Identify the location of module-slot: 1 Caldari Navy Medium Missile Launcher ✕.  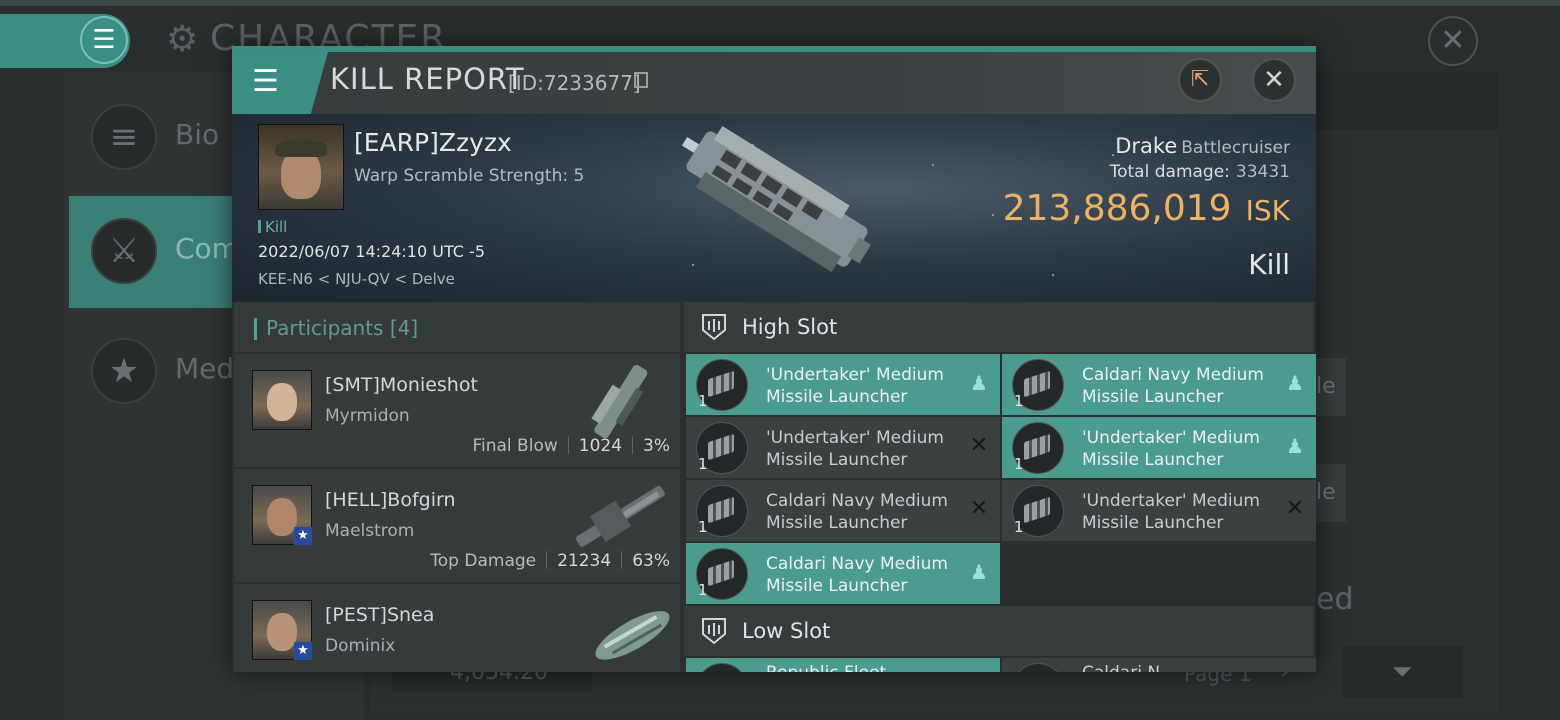
(843, 510).